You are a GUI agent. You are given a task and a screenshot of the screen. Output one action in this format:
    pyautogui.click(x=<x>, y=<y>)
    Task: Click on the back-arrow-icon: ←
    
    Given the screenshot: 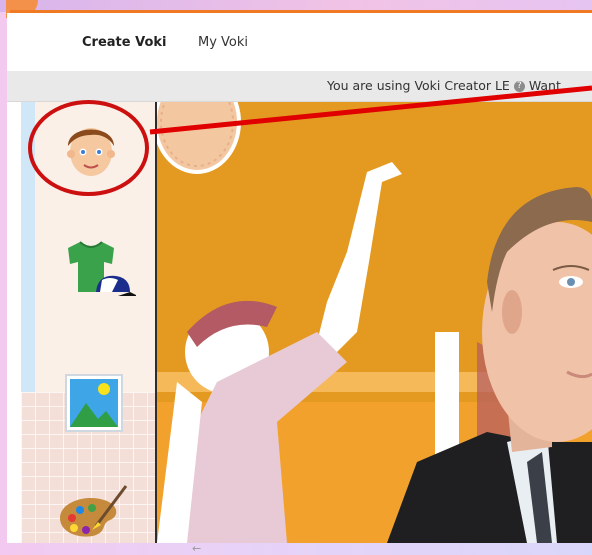 What is the action you would take?
    pyautogui.click(x=196, y=548)
    